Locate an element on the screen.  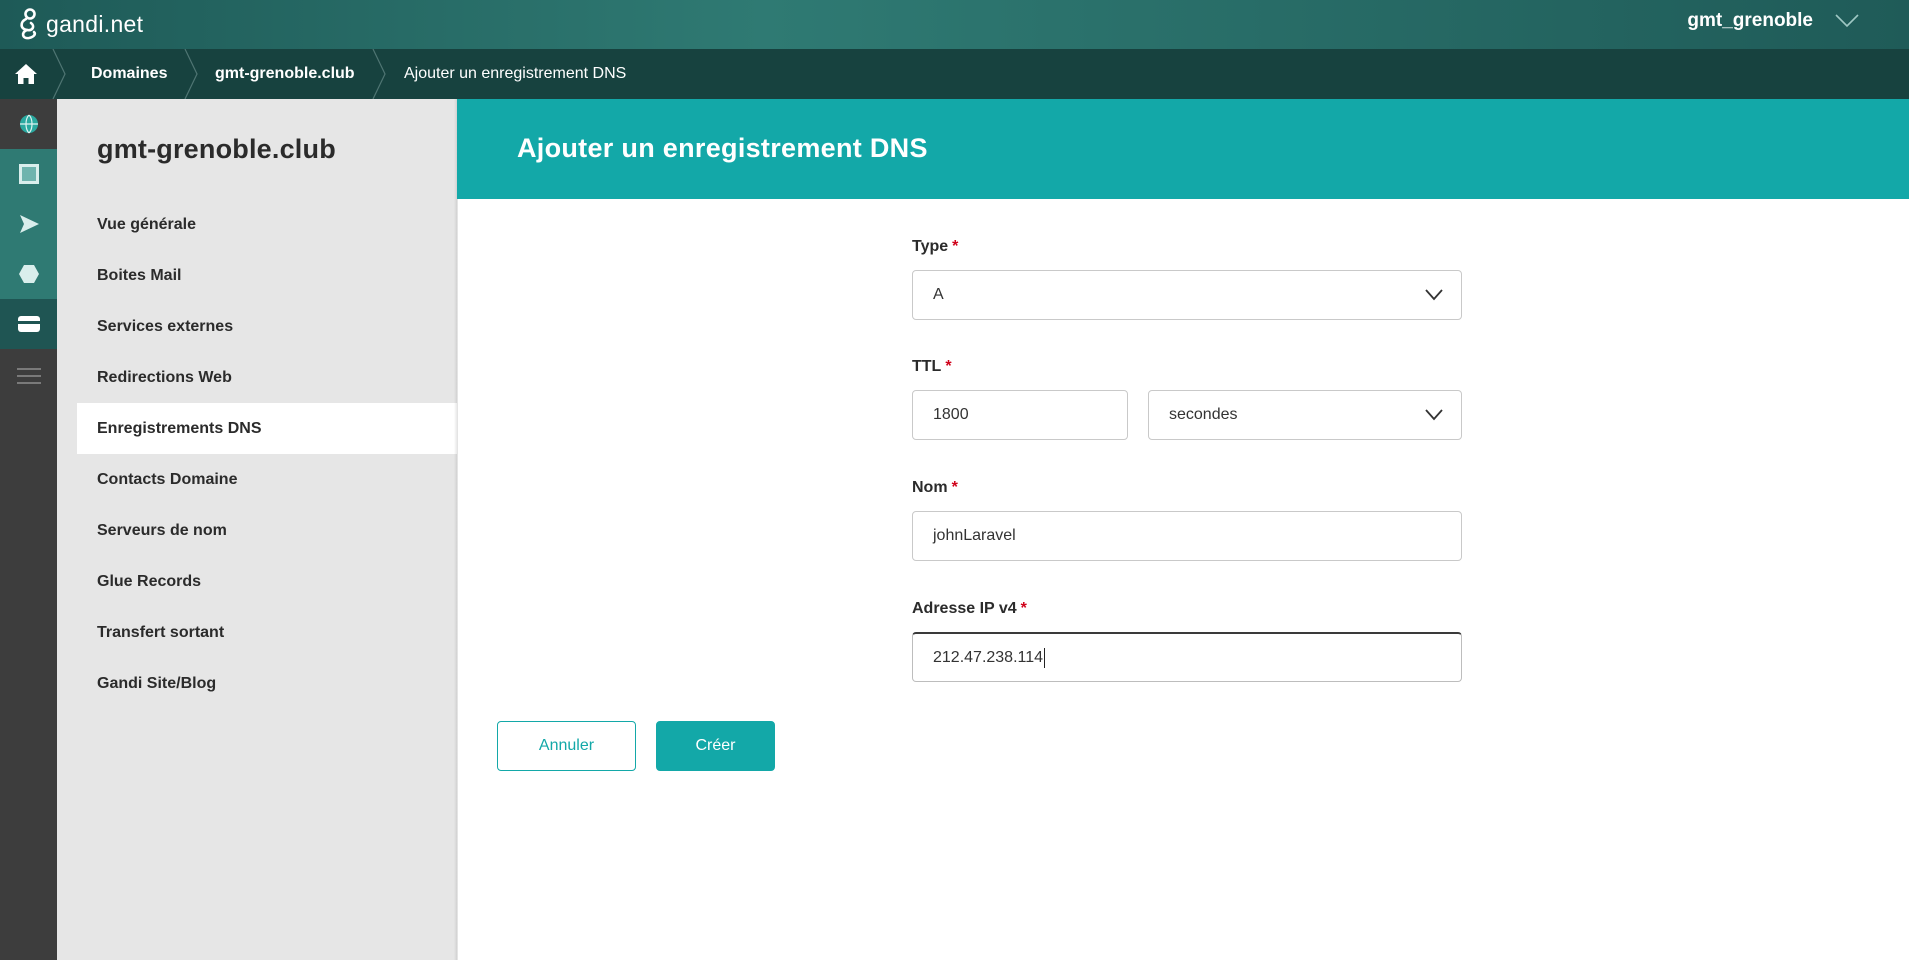
user-menu: gmt_grenoble is located at coordinates (1773, 21).